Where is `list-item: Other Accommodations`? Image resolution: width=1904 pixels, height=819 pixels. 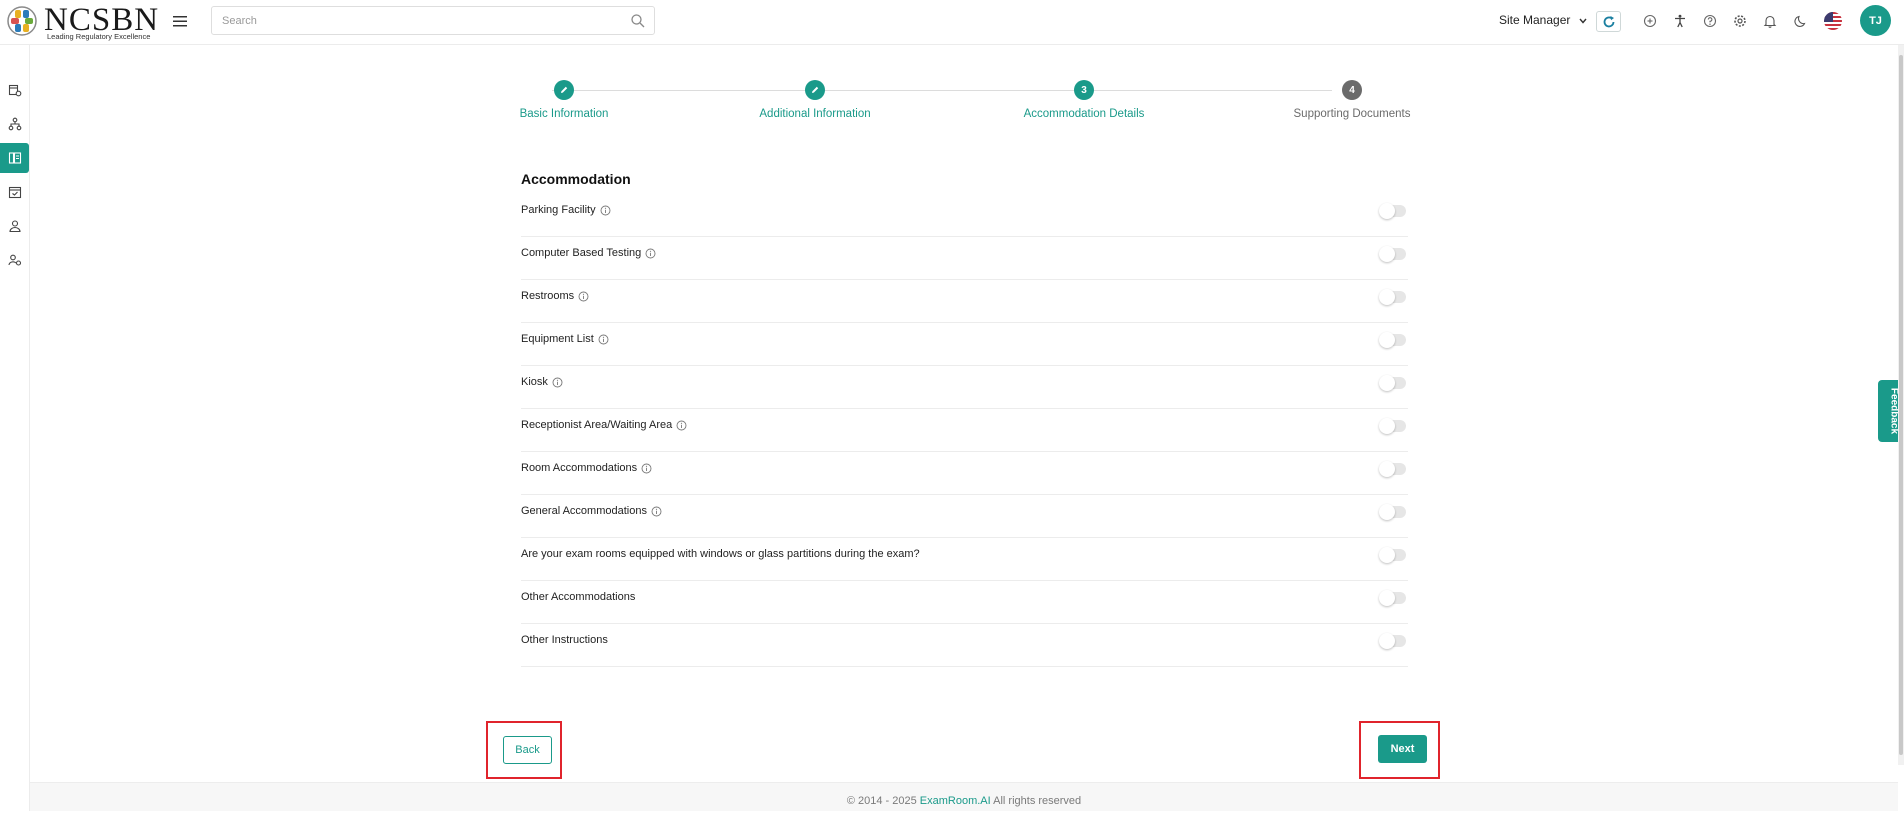 list-item: Other Accommodations is located at coordinates (964, 602).